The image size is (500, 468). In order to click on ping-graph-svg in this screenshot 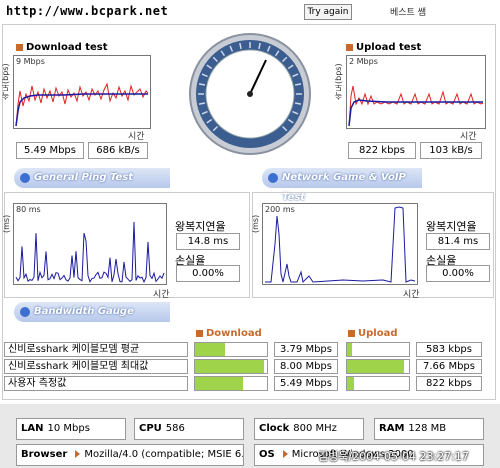, I will do `click(90, 252)`.